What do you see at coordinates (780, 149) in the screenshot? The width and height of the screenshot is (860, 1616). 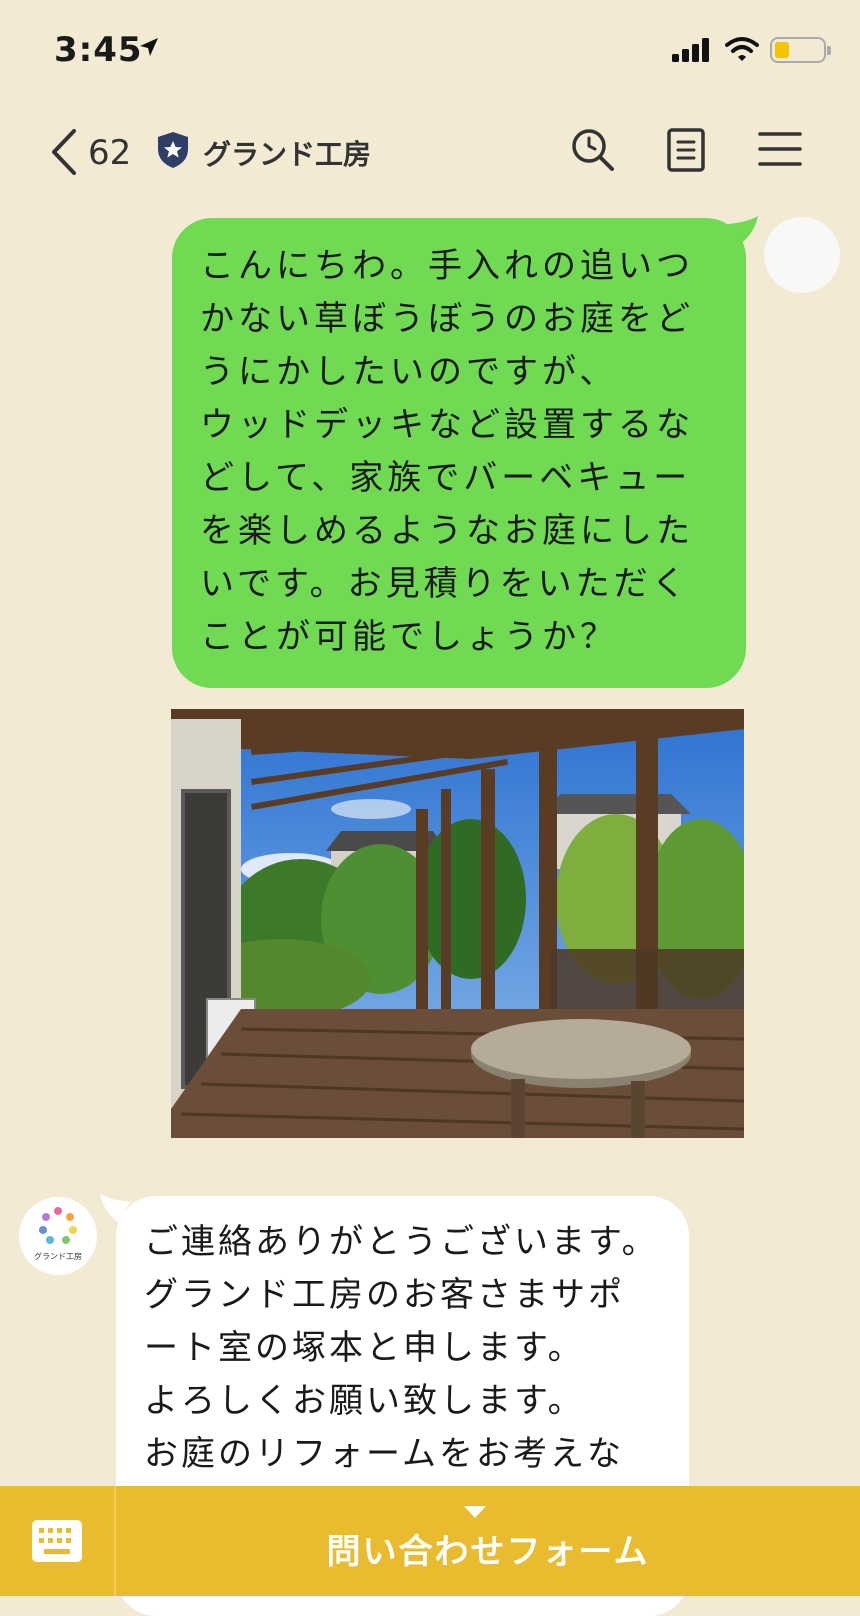 I see `menu-icon` at bounding box center [780, 149].